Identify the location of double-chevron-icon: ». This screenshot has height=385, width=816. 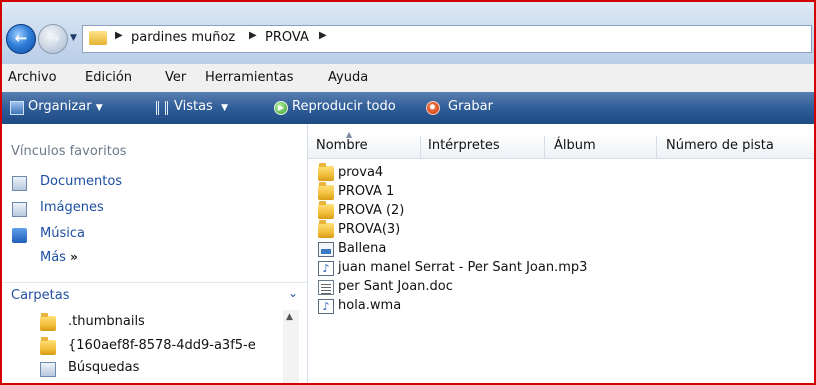
(74, 257).